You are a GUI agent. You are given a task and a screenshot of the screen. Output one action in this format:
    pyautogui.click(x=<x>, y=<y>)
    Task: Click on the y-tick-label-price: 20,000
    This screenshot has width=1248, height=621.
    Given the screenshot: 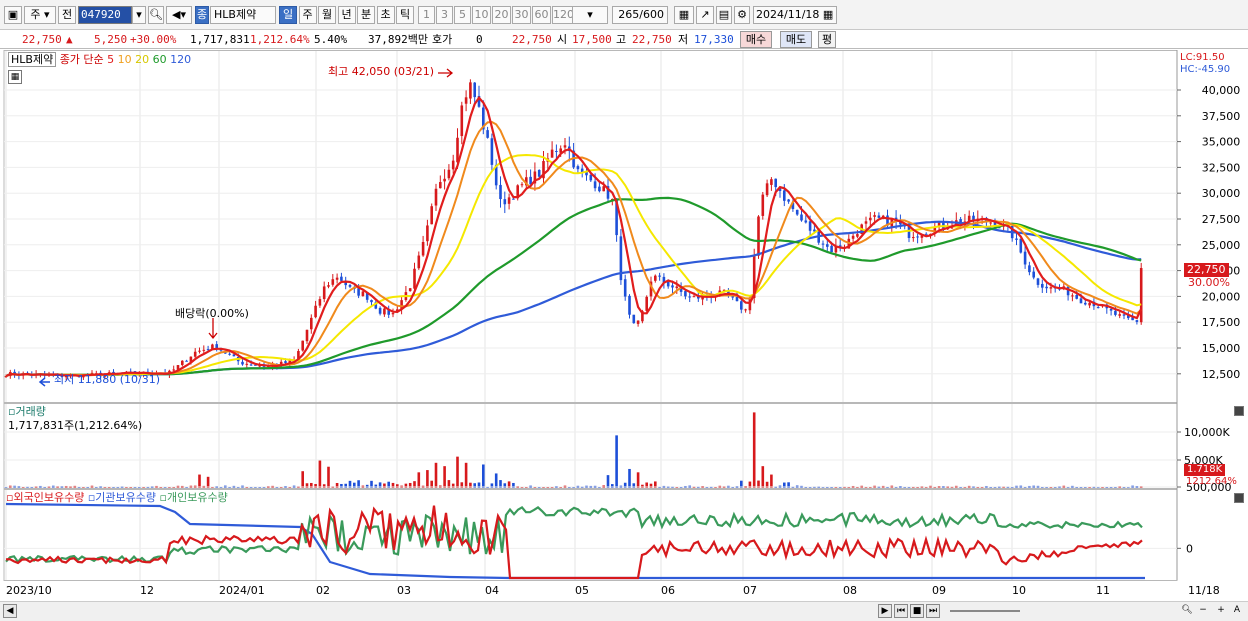 What is the action you would take?
    pyautogui.click(x=1221, y=296)
    